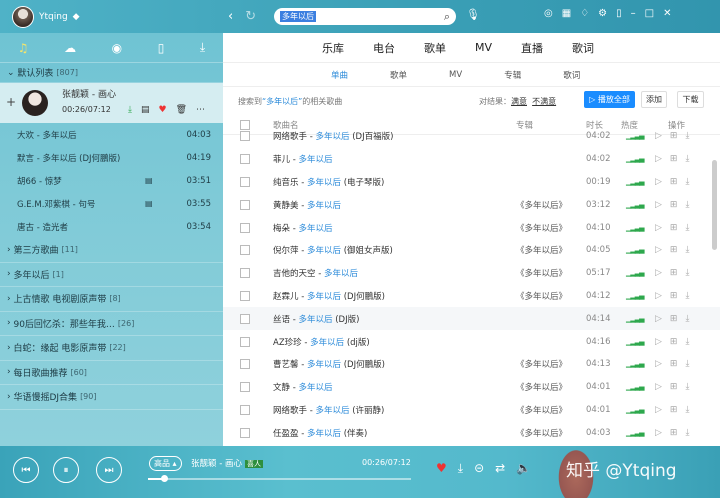 The height and width of the screenshot is (498, 720). I want to click on table-row: 丝语 - 多年以后 (DJ版) 04:14 ▁▂▃▄ ▷ ⊞ ⤓, so click(471, 319).